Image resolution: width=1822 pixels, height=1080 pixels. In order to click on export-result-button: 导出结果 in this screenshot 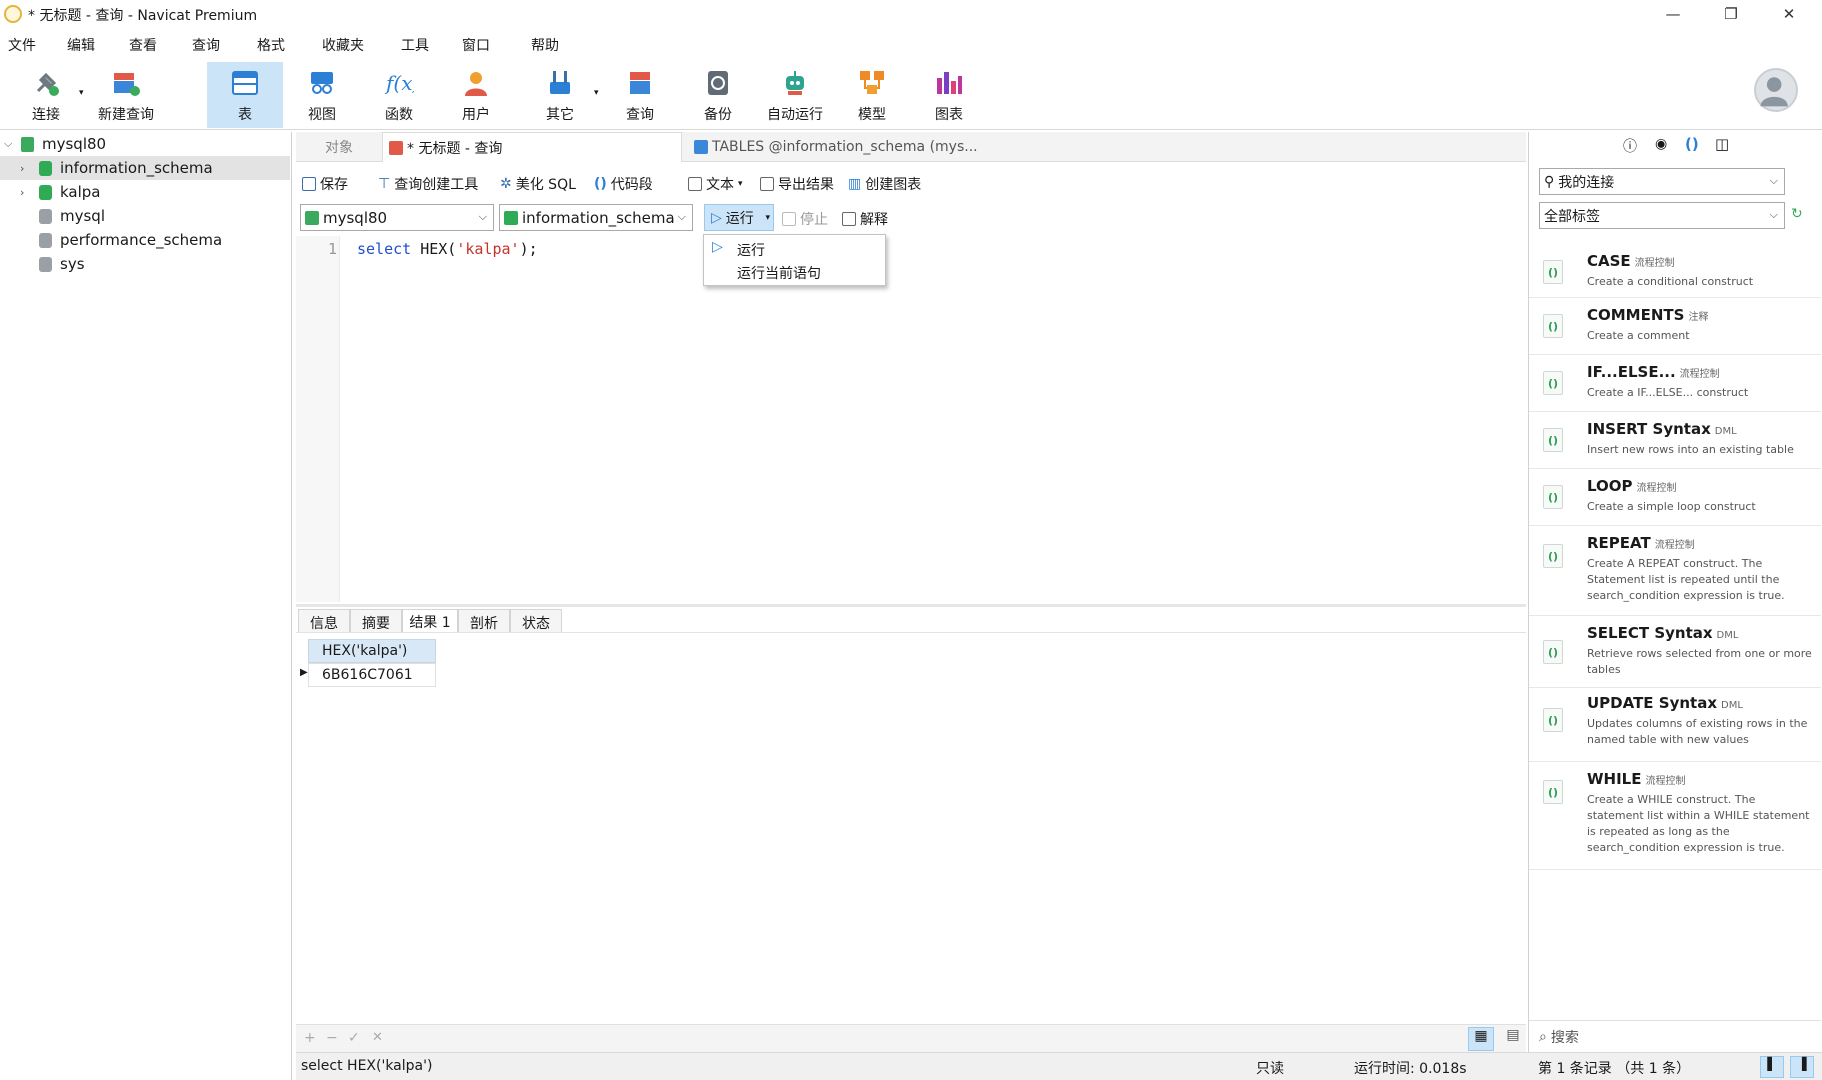, I will do `click(797, 184)`.